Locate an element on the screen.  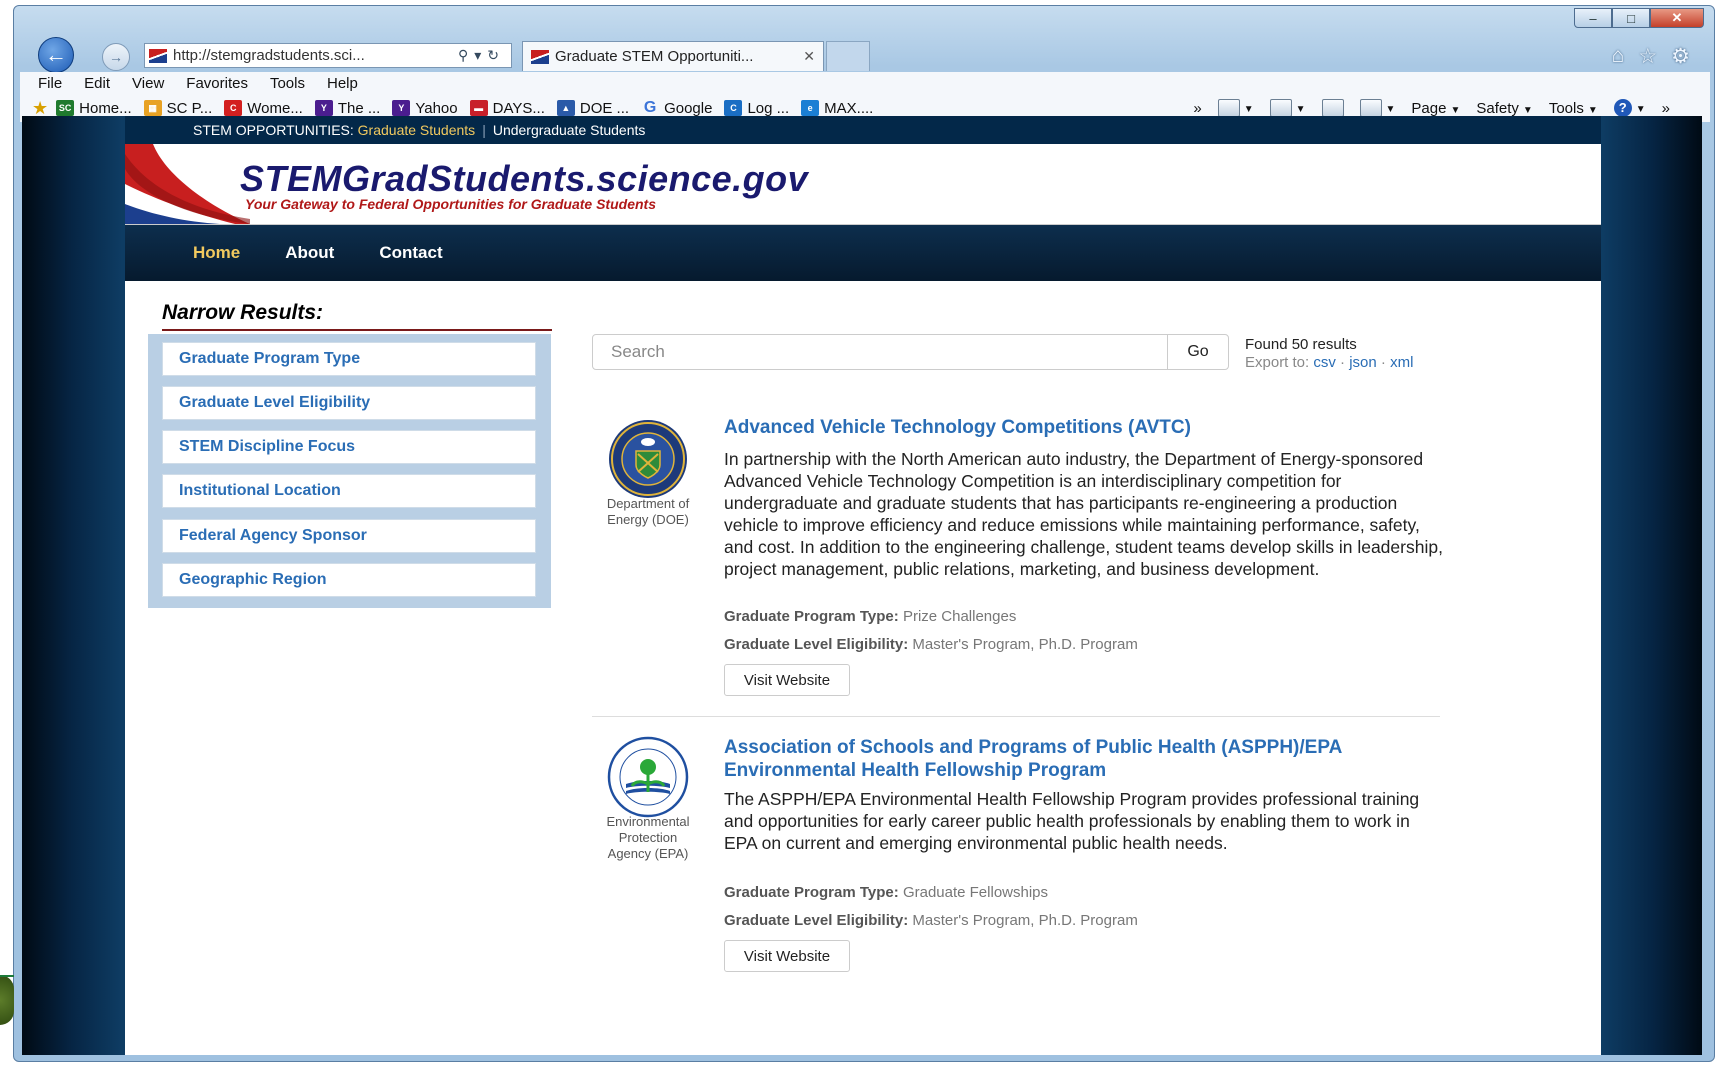
doe-seal-icon is located at coordinates (648, 459).